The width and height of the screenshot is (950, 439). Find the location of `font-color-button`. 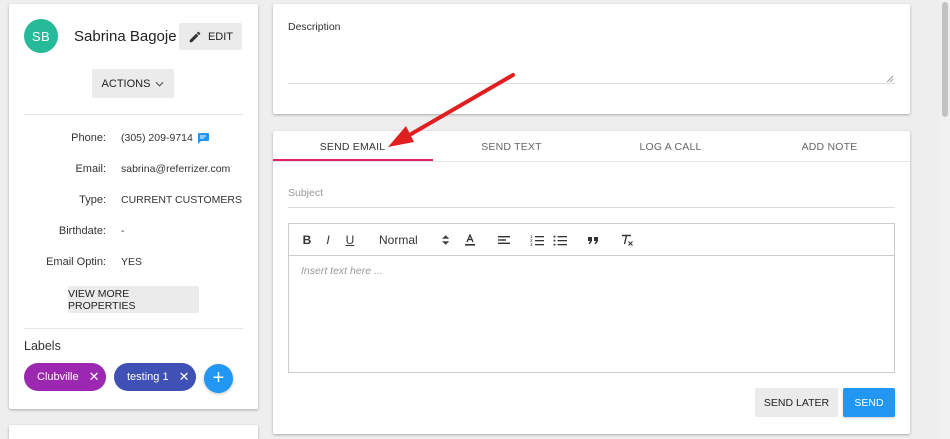

font-color-button is located at coordinates (470, 240).